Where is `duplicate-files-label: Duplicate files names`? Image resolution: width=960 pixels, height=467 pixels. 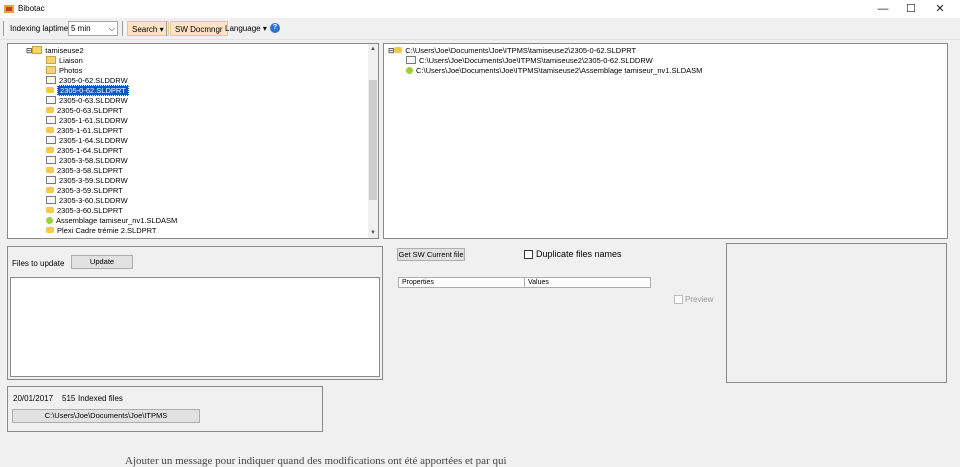
duplicate-files-label: Duplicate files names is located at coordinates (579, 254).